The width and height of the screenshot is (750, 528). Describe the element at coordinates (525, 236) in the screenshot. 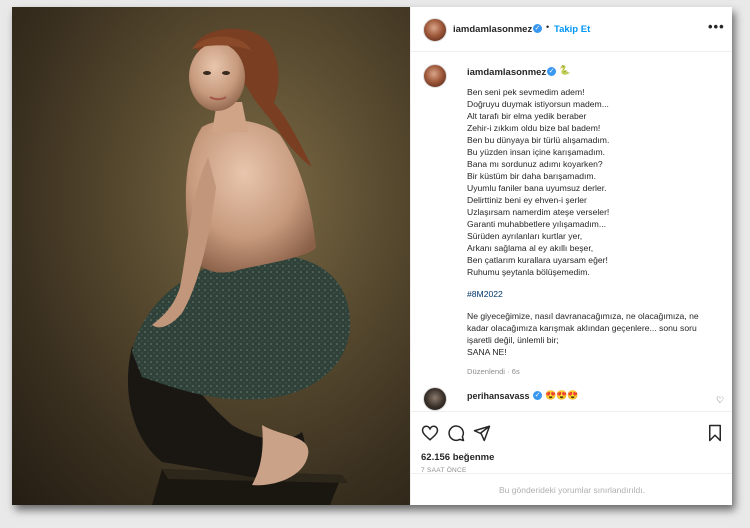

I see `caption-line: Sürüden ayrılanları kurtlar yer,` at that location.